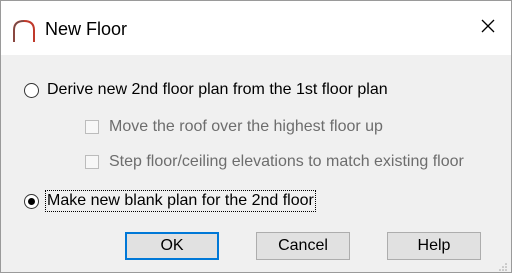 This screenshot has width=514, height=275. Describe the element at coordinates (86, 29) in the screenshot. I see `dialog-title: New Floor` at that location.